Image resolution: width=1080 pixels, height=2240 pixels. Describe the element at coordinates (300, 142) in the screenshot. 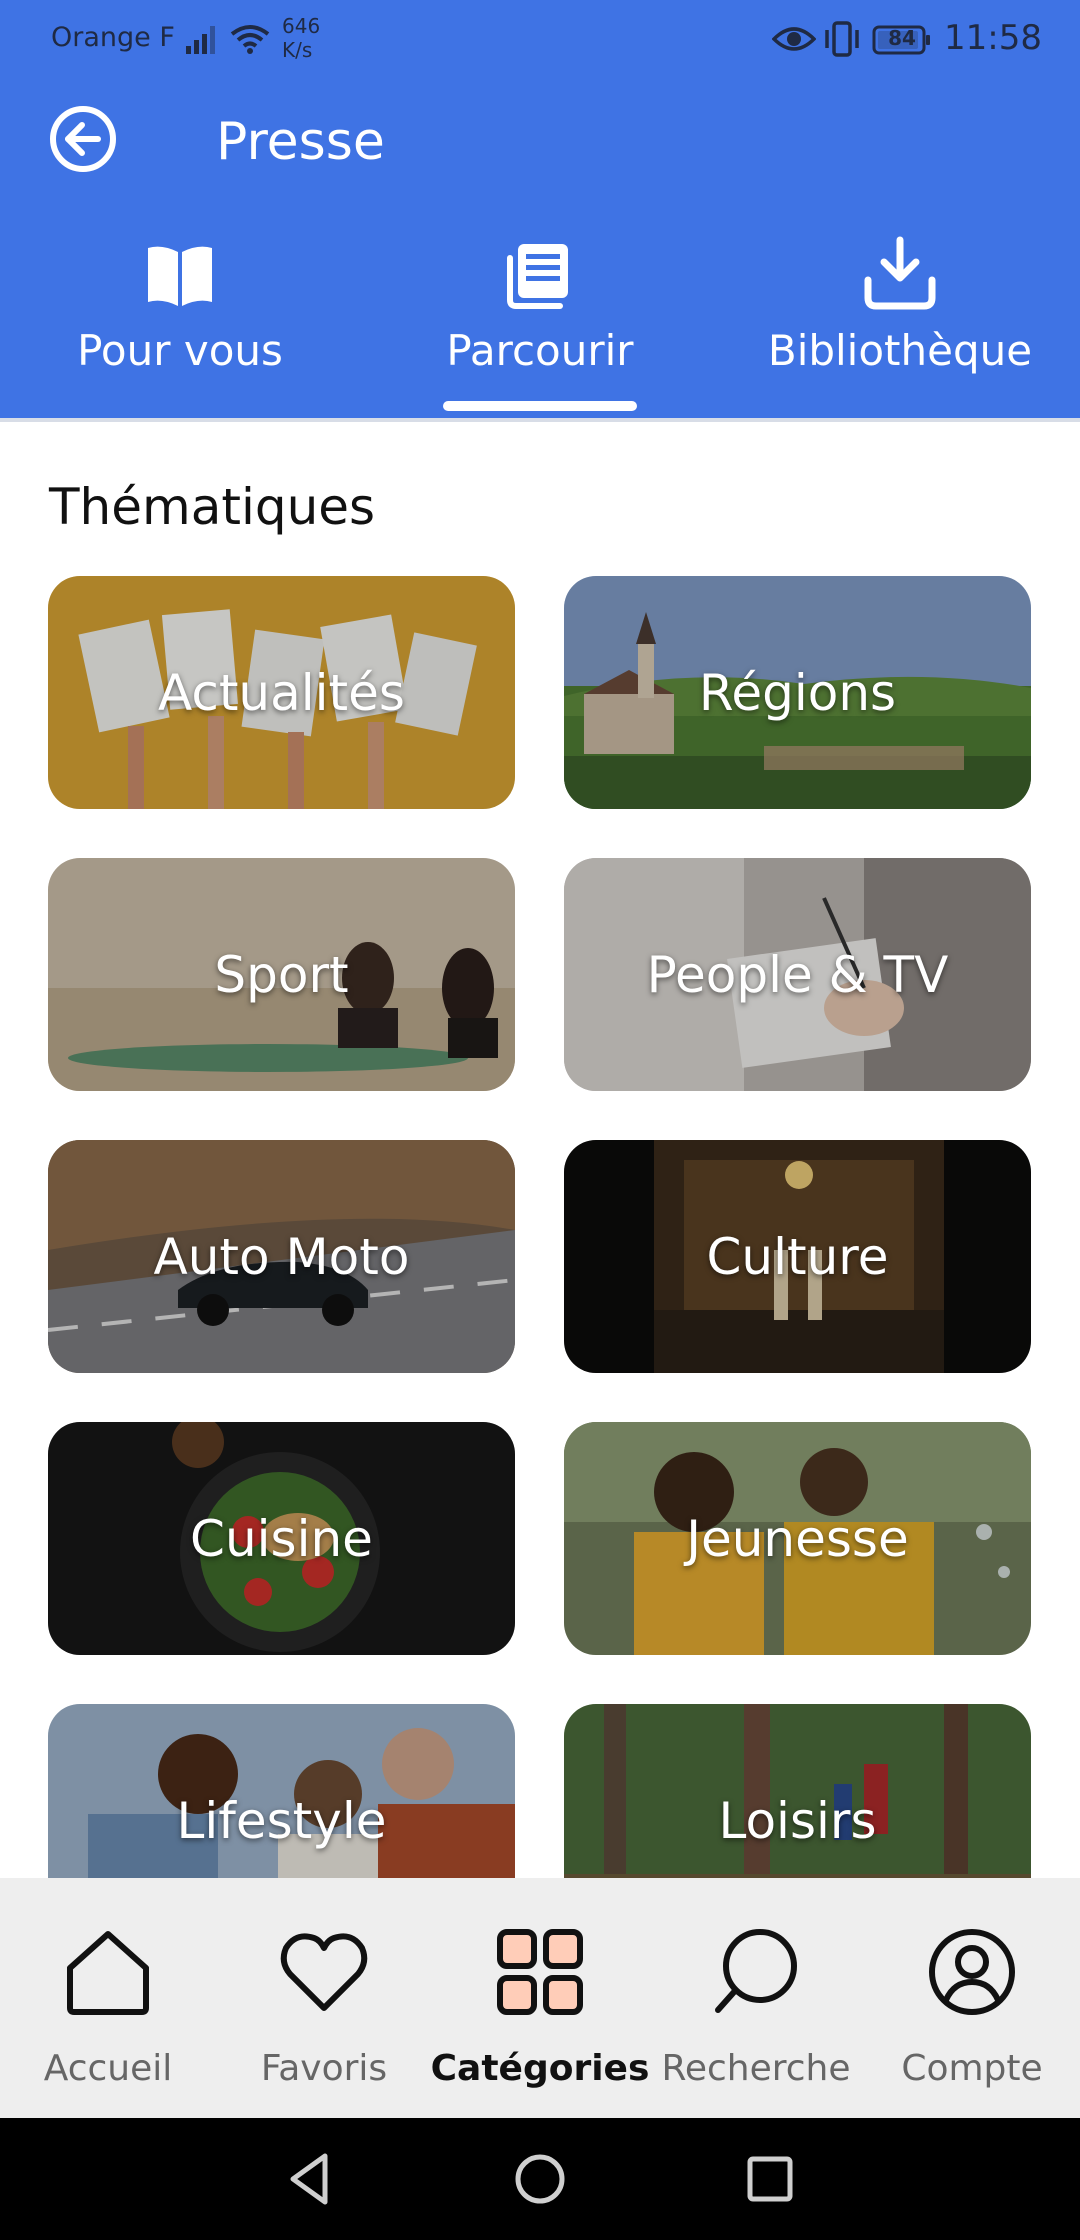

I see `page-title: Presse` at that location.